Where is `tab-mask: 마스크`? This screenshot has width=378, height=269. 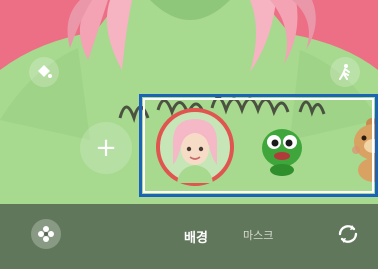
tab-mask: 마스크 is located at coordinates (258, 235).